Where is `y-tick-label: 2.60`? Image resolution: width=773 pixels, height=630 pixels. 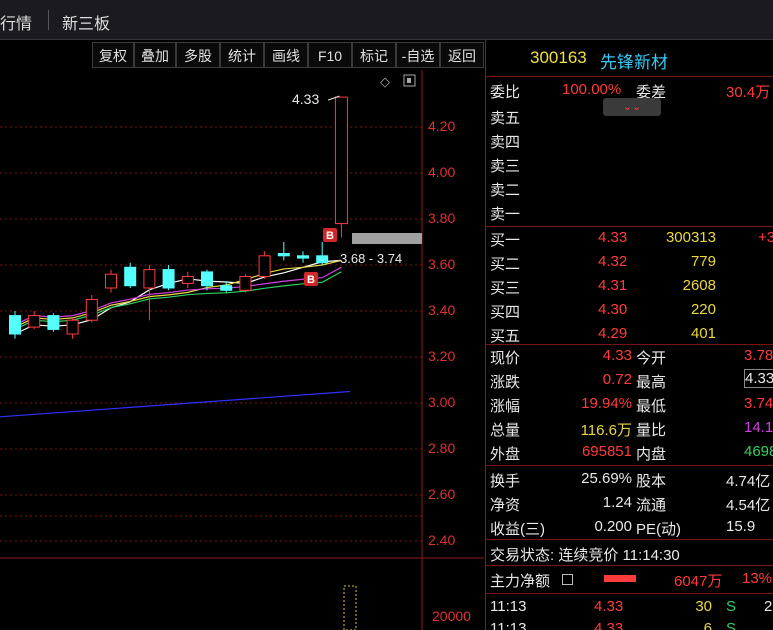
y-tick-label: 2.60 is located at coordinates (442, 494).